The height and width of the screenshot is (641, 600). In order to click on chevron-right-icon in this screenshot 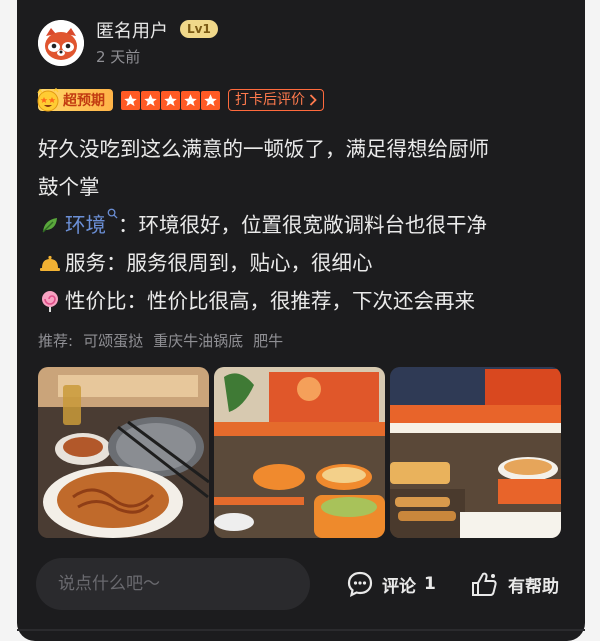, I will do `click(313, 100)`.